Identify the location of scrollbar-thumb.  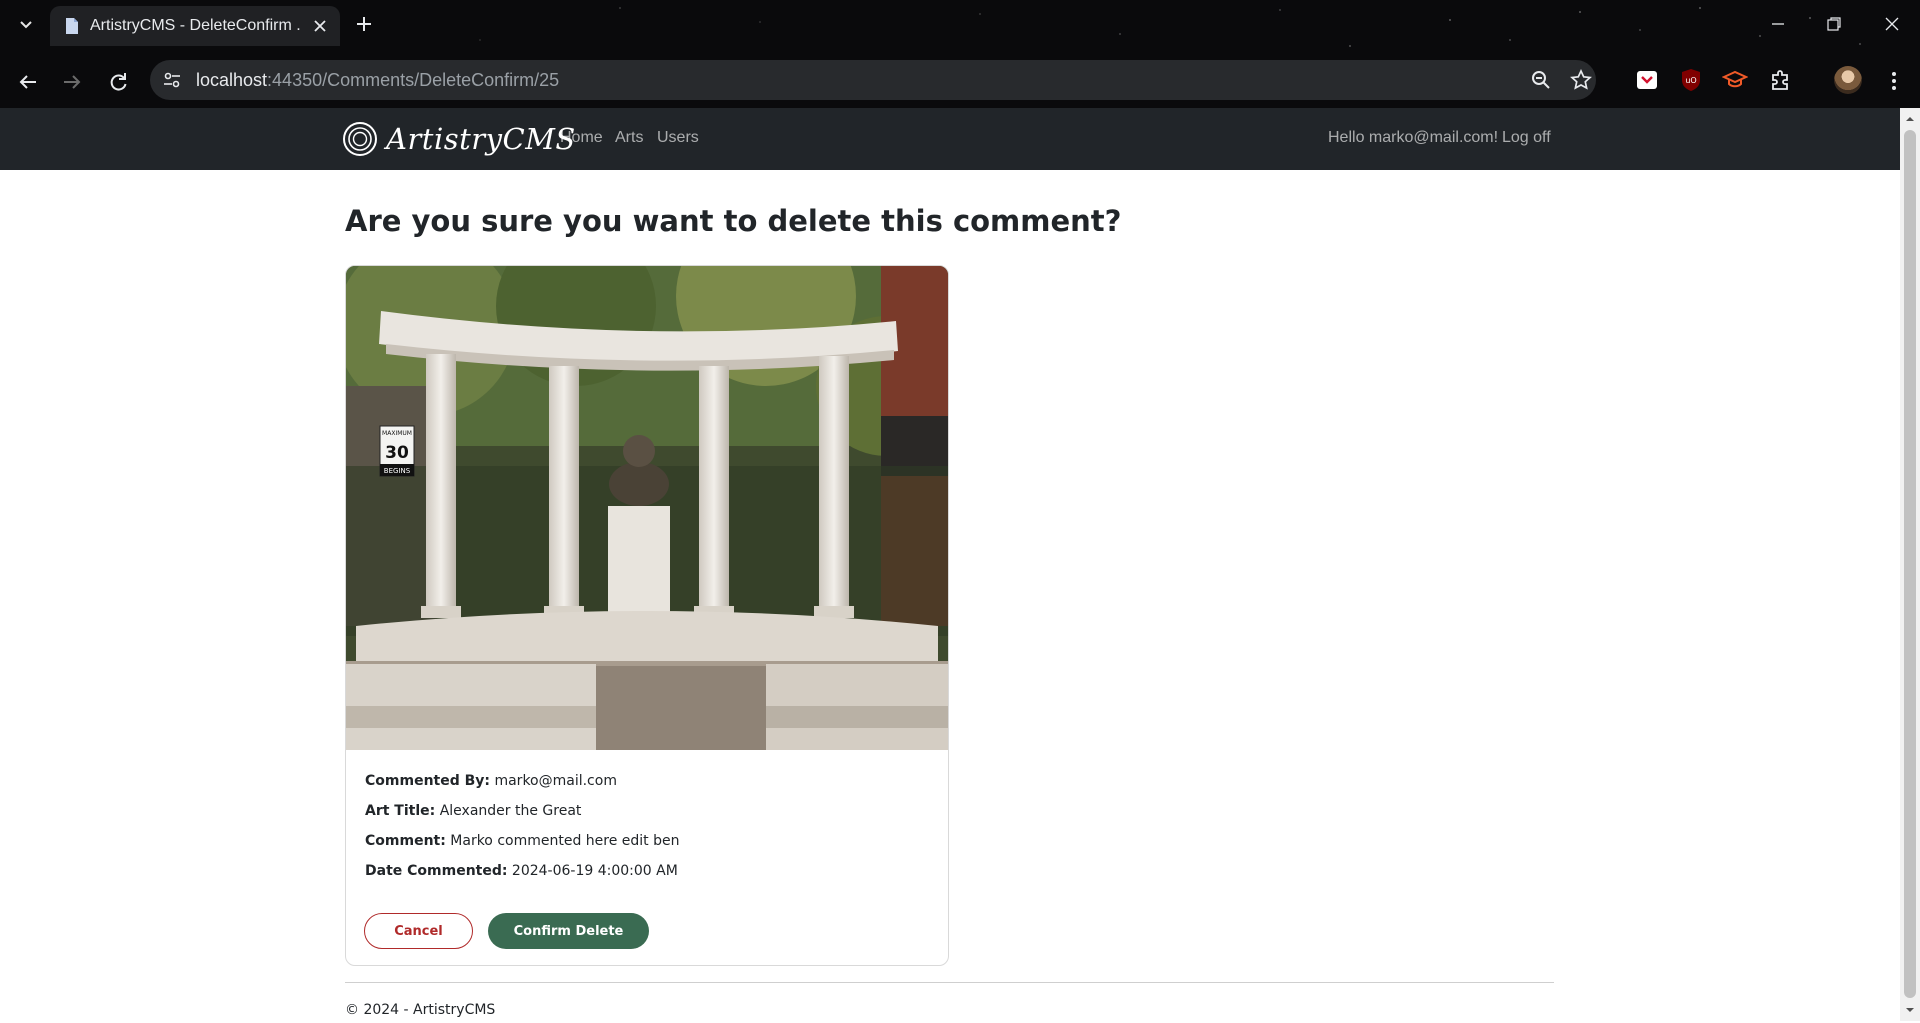
(1910, 564).